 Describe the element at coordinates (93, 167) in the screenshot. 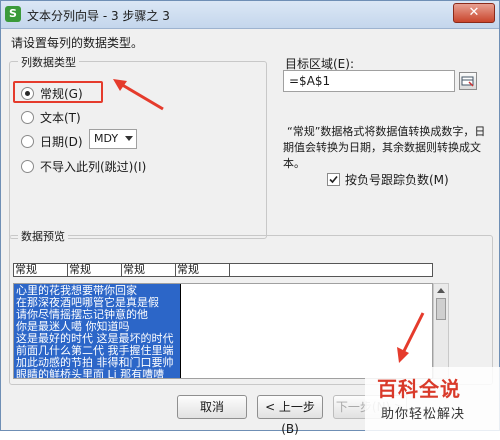

I see `radio-skip-label: 不导入此列(跳过)(I)` at that location.